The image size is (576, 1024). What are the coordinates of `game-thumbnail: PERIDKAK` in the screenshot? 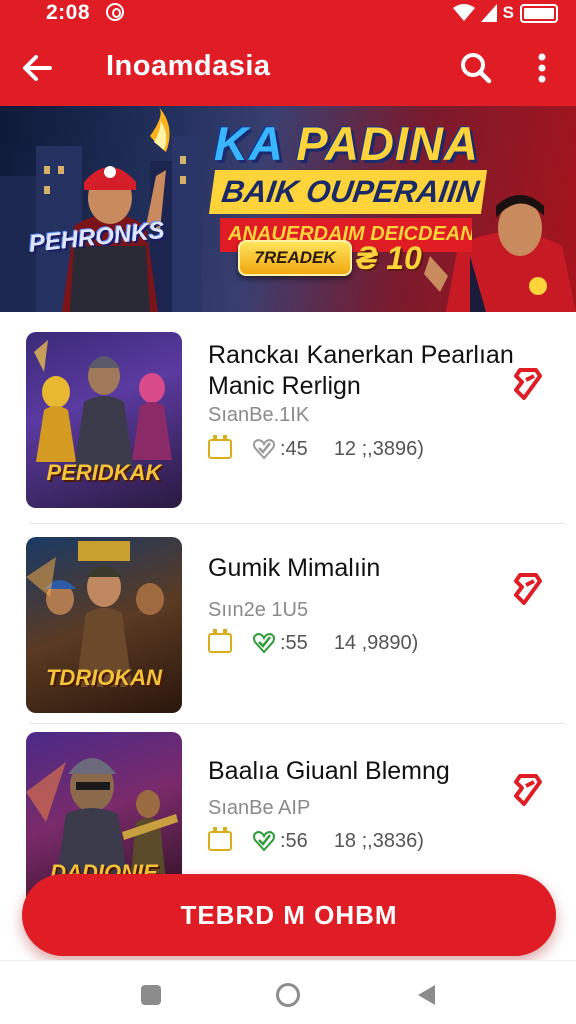 It's located at (104, 420).